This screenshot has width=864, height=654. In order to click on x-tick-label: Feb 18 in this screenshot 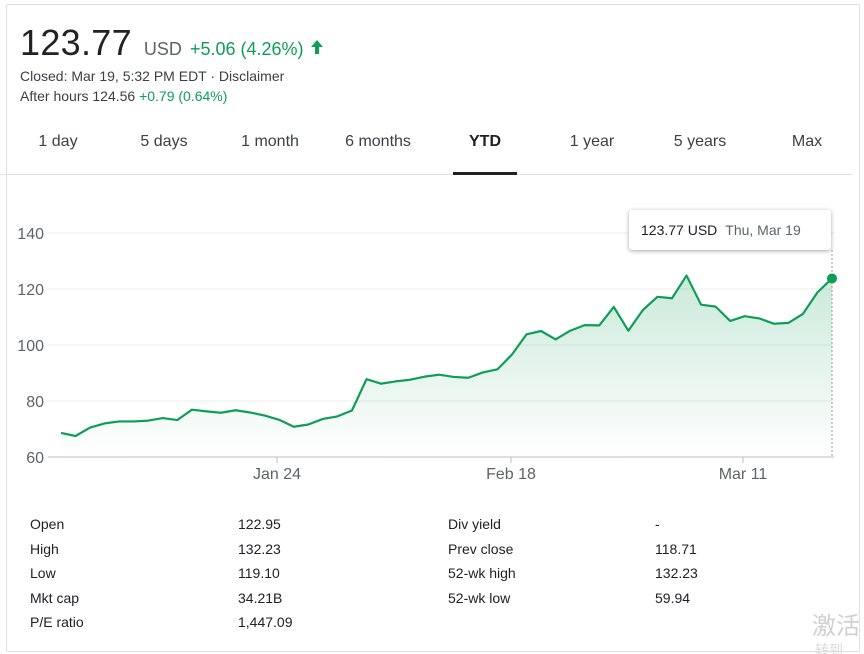, I will do `click(511, 474)`.